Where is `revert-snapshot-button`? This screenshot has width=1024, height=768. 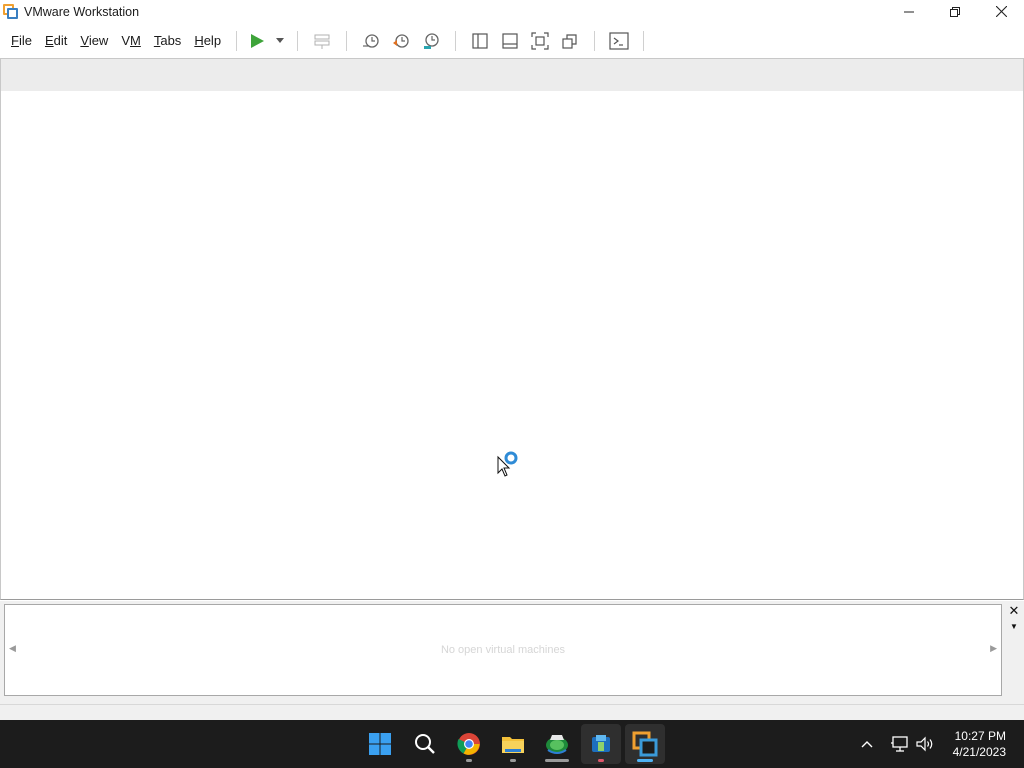 revert-snapshot-button is located at coordinates (401, 41).